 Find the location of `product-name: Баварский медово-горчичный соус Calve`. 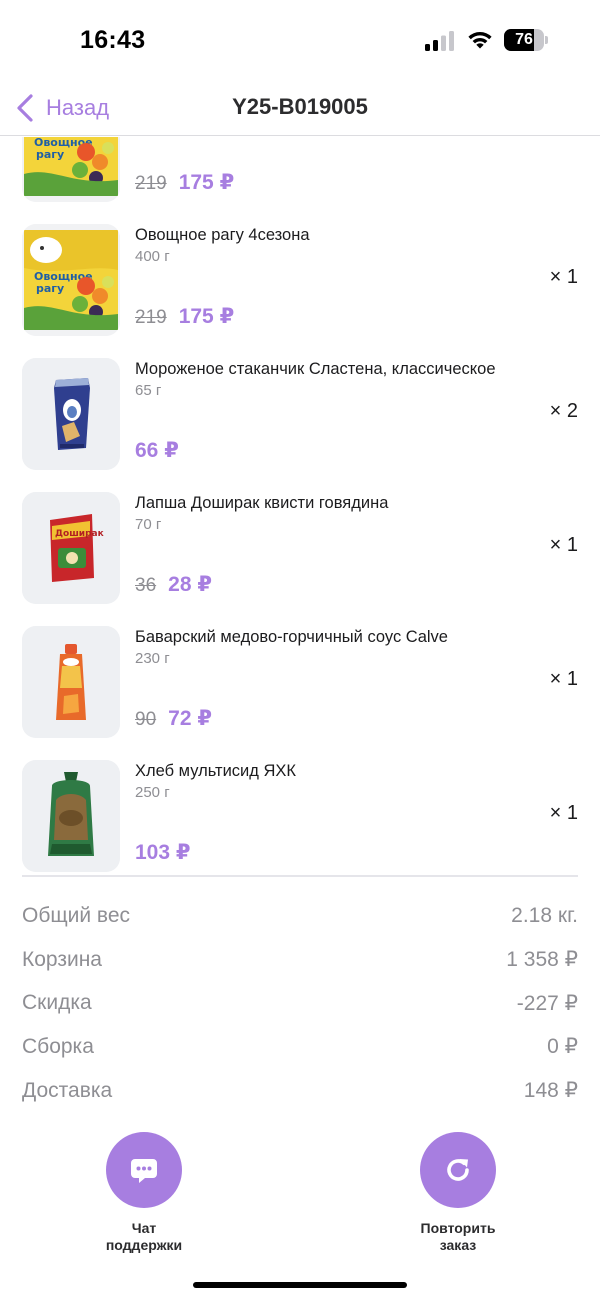

product-name: Баварский медово-горчичный соус Calve is located at coordinates (291, 637).